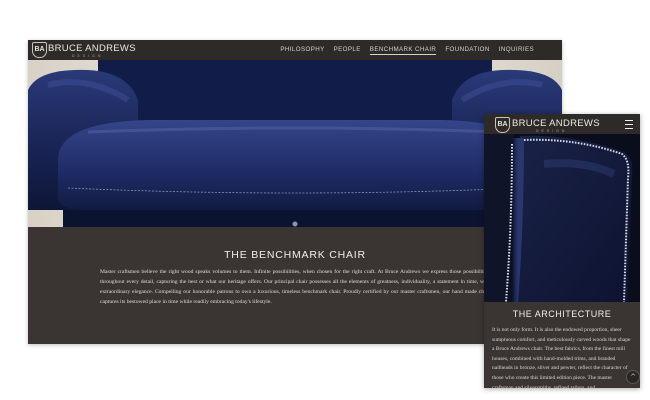 The height and width of the screenshot is (400, 650). Describe the element at coordinates (633, 377) in the screenshot. I see `chevron-up-icon: ^` at that location.